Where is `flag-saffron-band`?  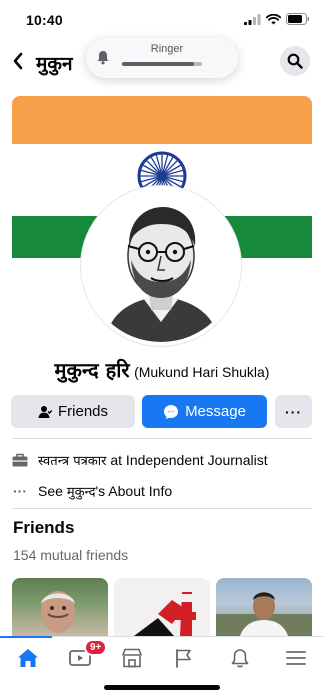
flag-saffron-band is located at coordinates (162, 120).